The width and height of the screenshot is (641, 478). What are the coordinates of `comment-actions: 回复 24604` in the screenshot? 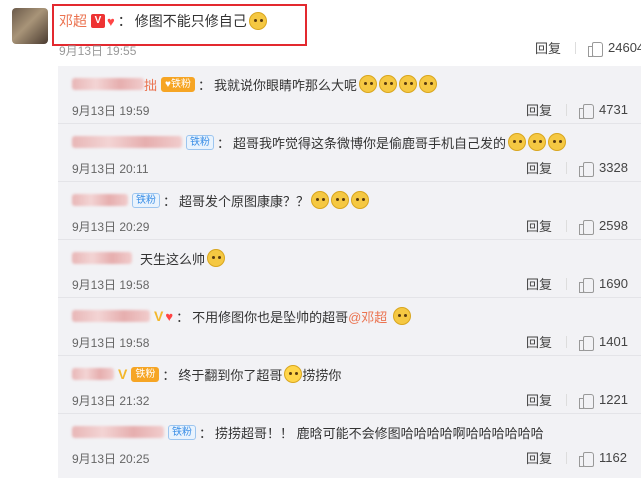 It's located at (588, 47).